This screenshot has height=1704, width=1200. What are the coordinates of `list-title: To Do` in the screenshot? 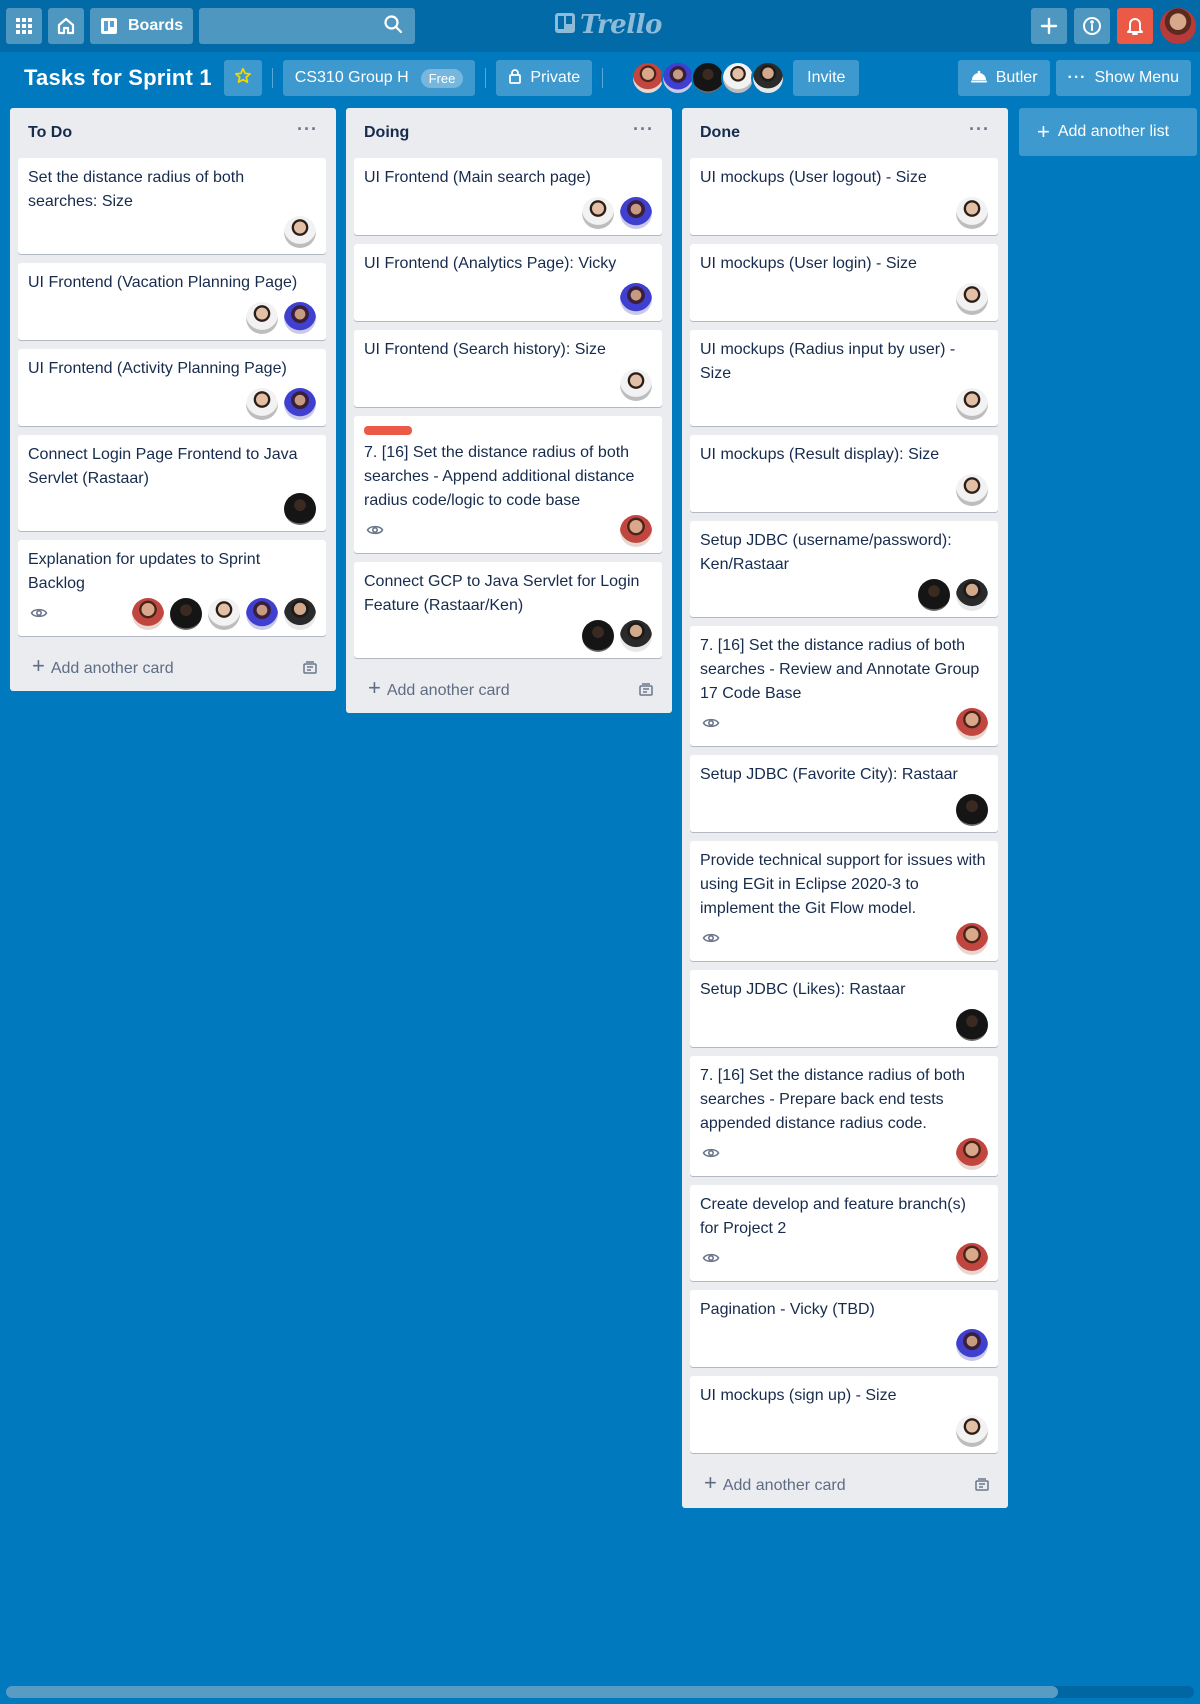 It's located at (50, 133).